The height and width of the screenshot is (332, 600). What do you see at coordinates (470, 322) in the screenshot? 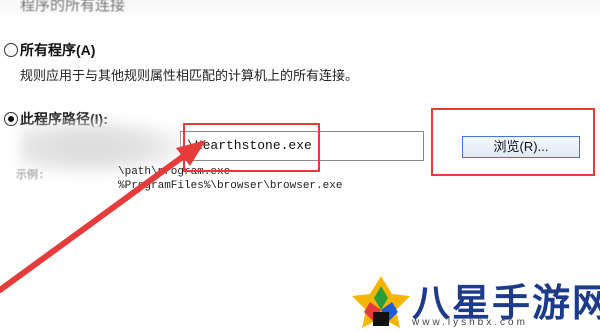
I see `watermark-url: www.lyshbx.com` at bounding box center [470, 322].